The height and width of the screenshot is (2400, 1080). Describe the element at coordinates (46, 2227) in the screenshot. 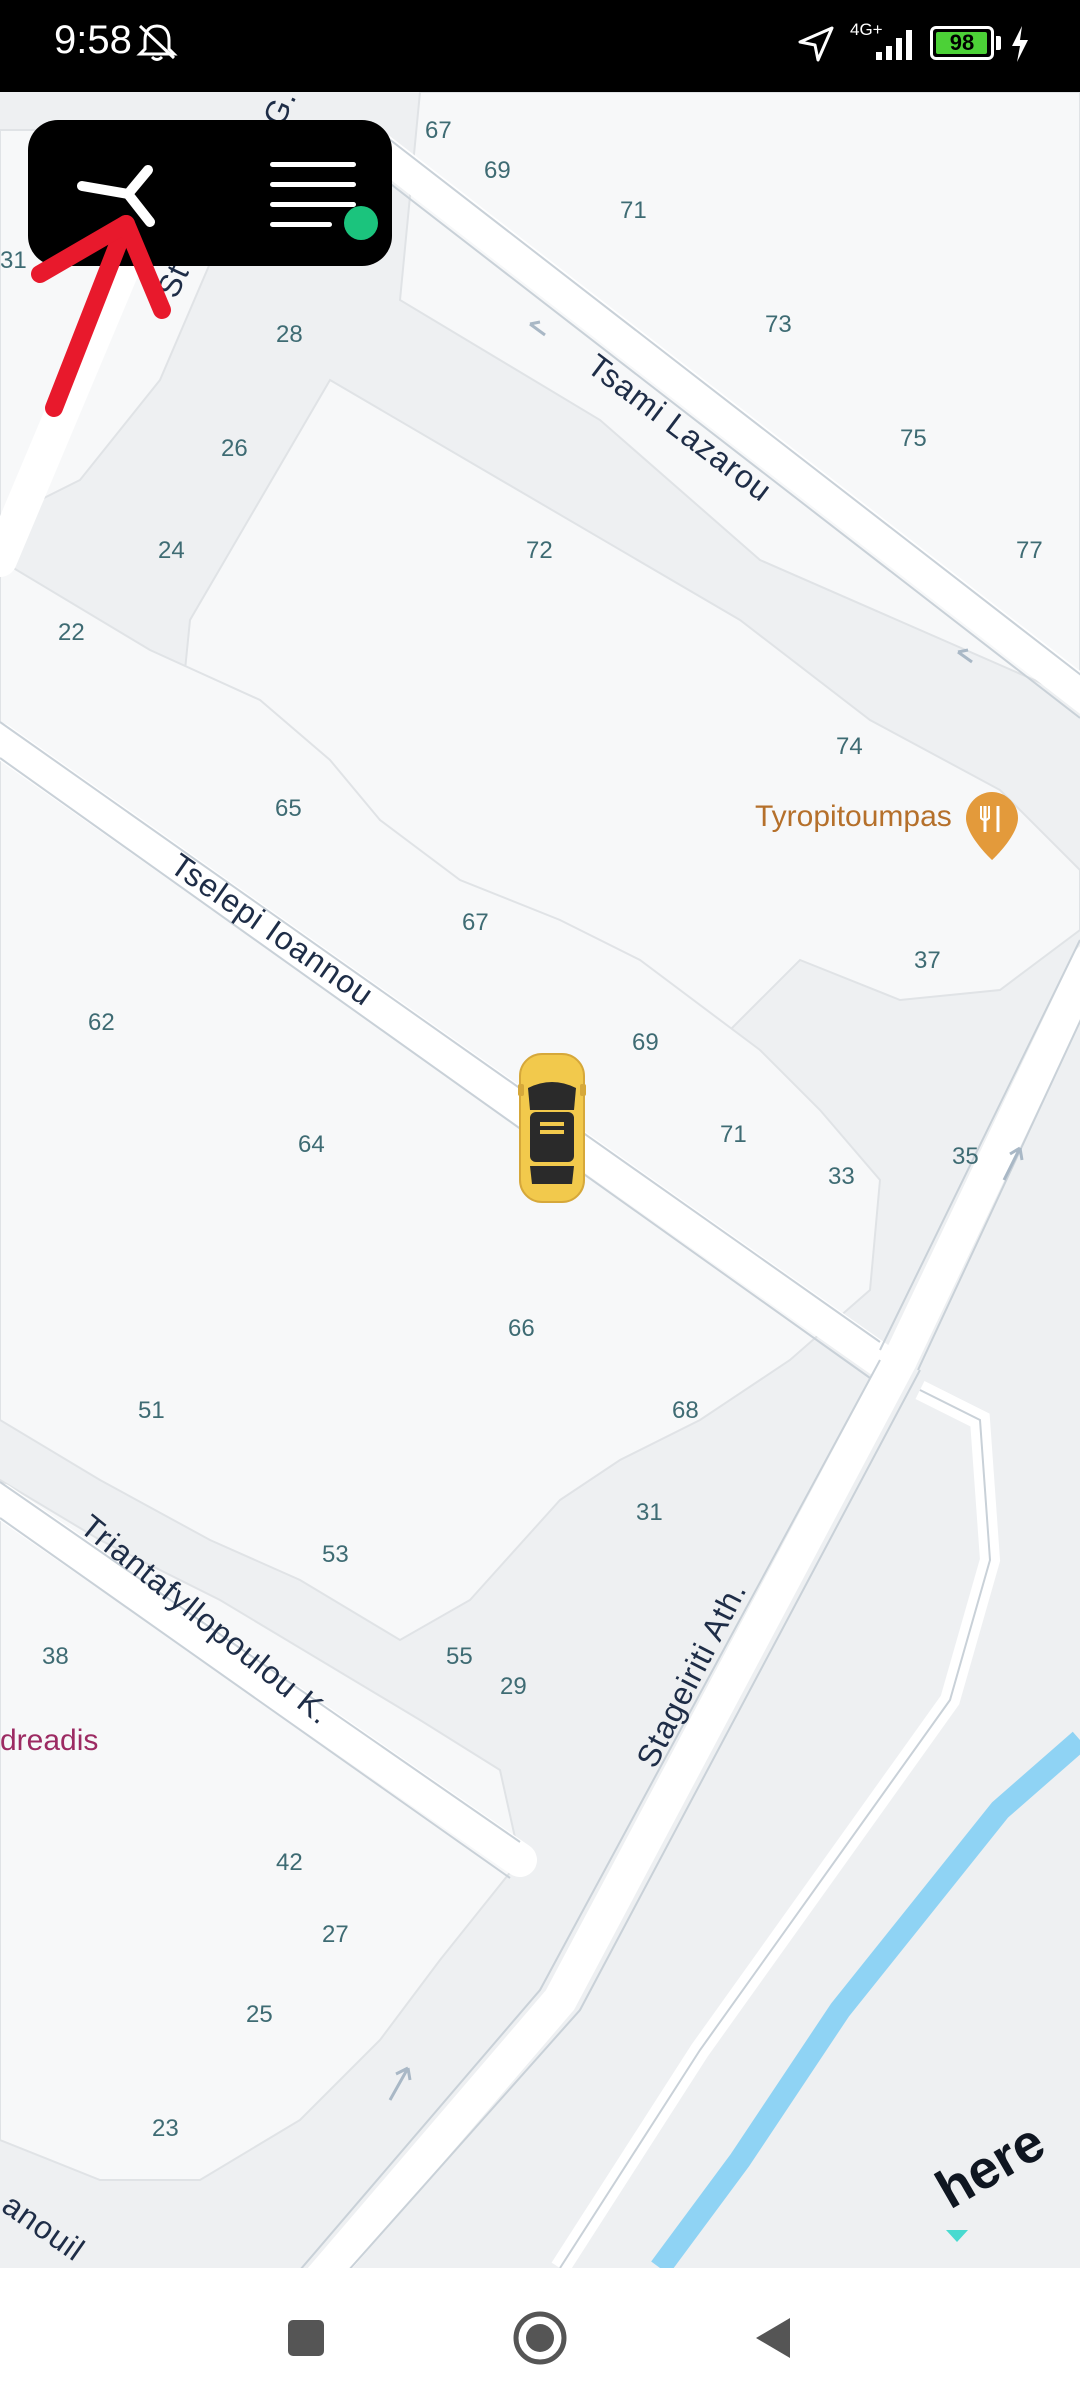

I see `street-label: anouil` at that location.